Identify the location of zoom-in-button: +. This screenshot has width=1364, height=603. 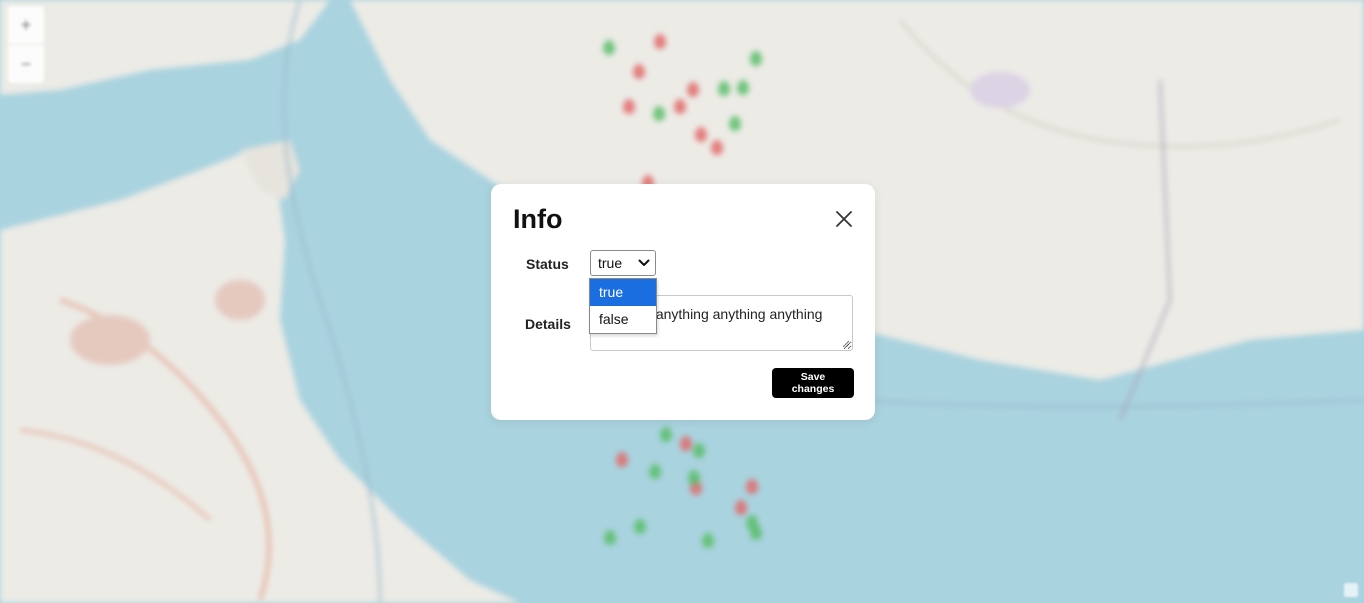
(26, 25).